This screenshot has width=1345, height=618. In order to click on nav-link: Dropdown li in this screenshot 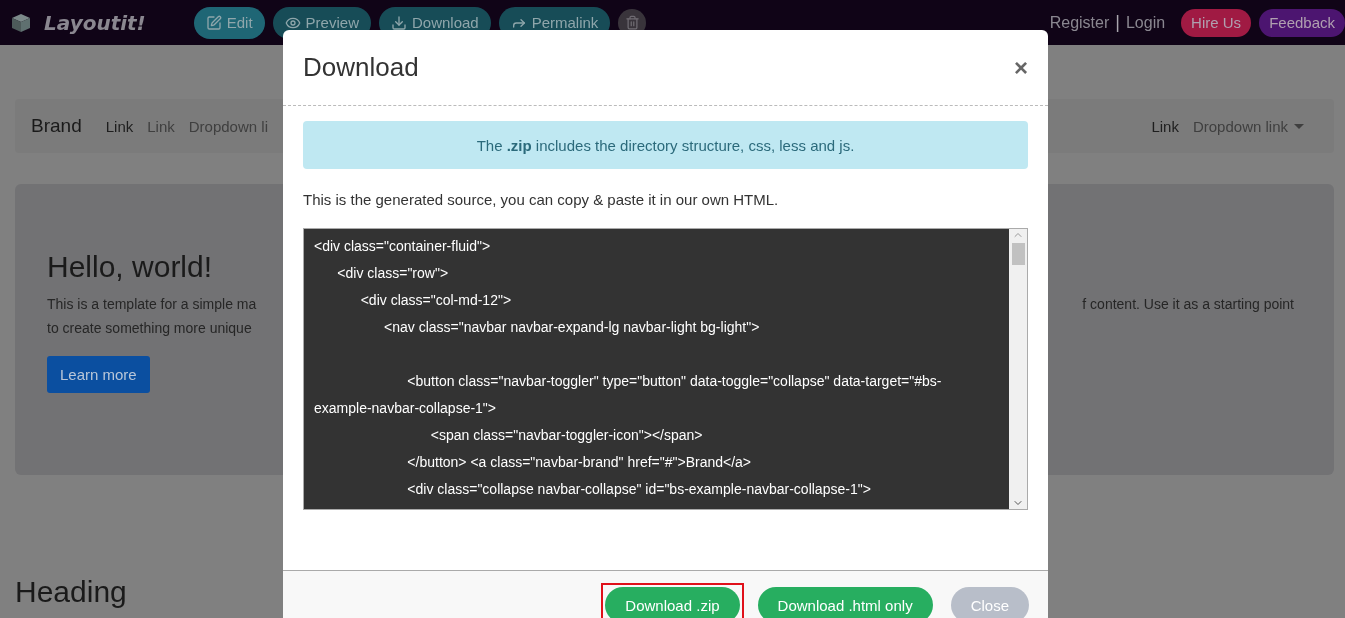, I will do `click(228, 126)`.